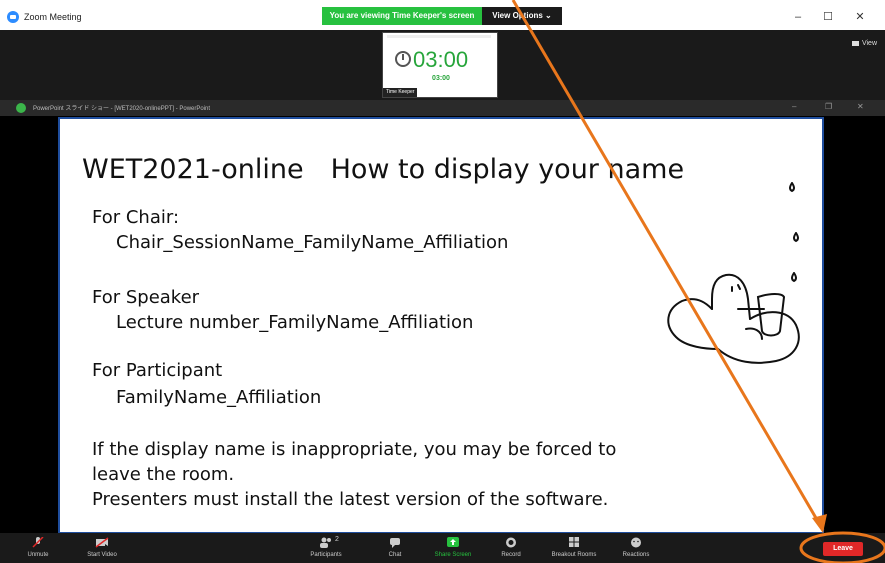 The image size is (885, 563). Describe the element at coordinates (295, 322) in the screenshot. I see `speaker-format: Lecture number_FamilyName_Affiliation` at that location.